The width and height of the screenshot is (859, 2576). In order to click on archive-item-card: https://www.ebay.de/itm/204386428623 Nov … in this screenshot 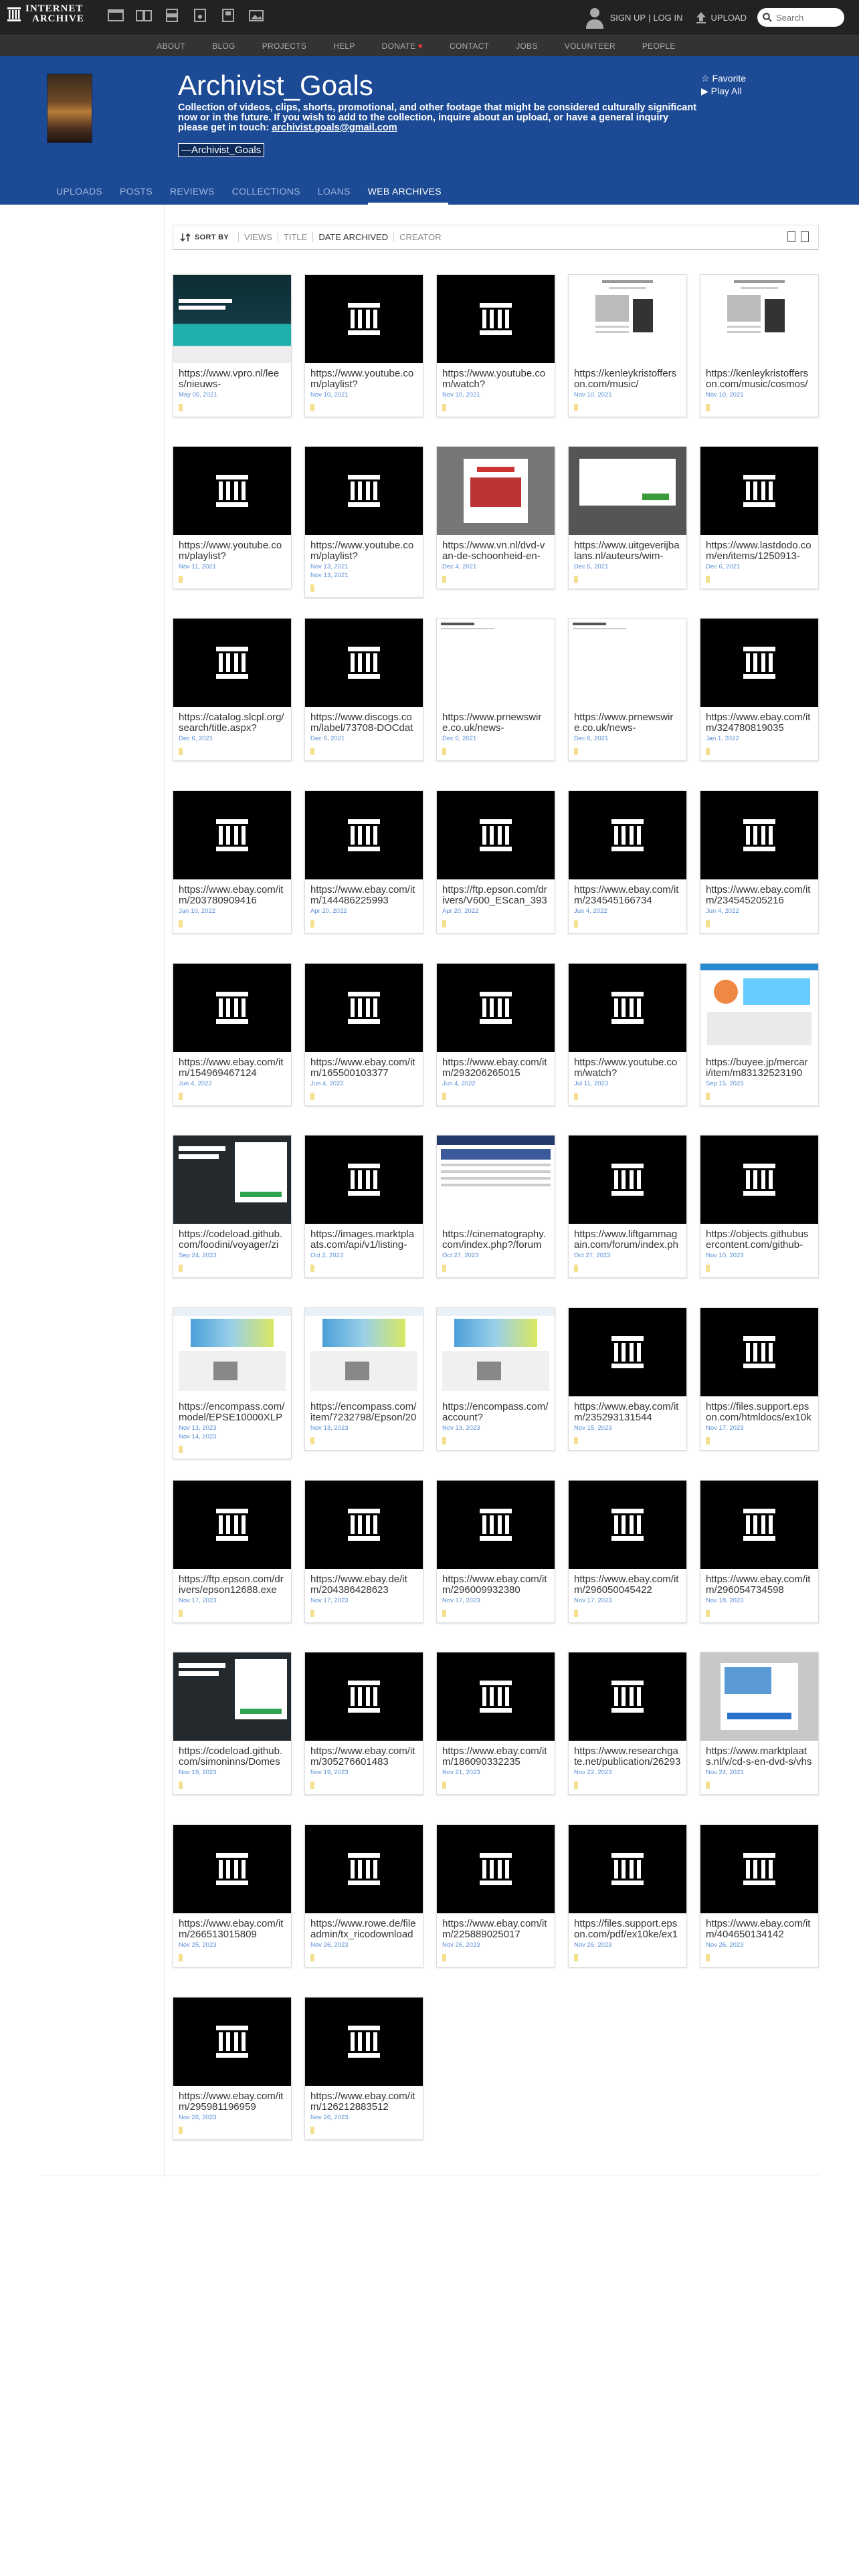, I will do `click(363, 1551)`.